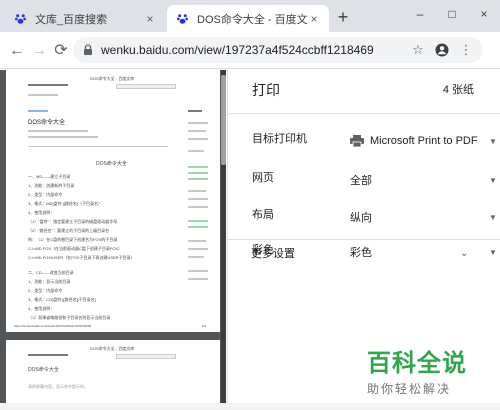 The image size is (500, 410). Describe the element at coordinates (111, 164) in the screenshot. I see `body-heading: DOS命令大全` at that location.